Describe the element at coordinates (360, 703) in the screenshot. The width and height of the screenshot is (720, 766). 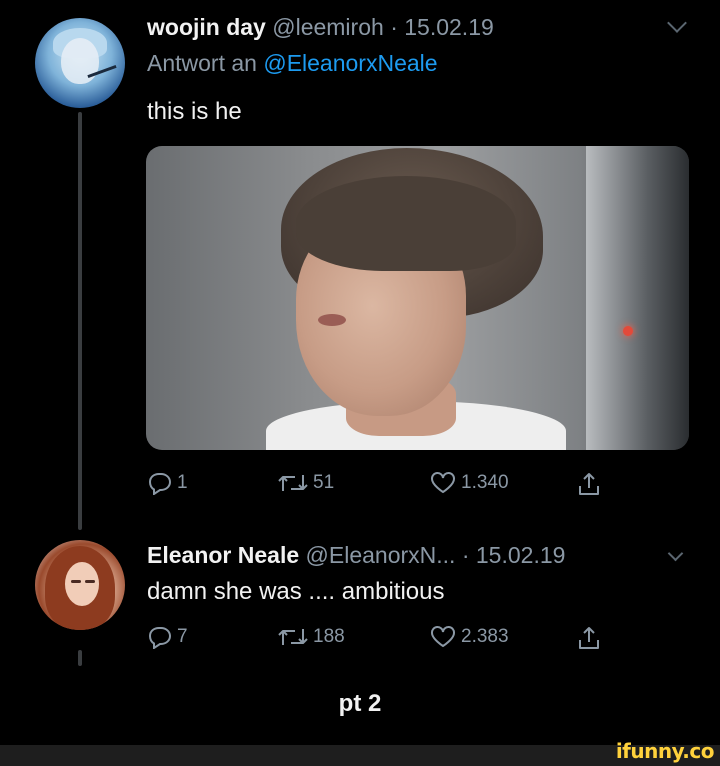
I see `meme-caption: pt 2` at that location.